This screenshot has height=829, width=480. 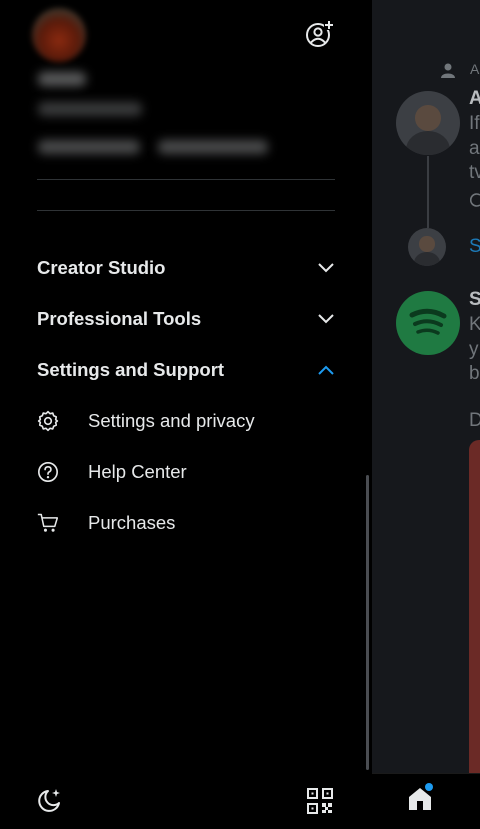 I want to click on scrollbar, so click(x=367, y=622).